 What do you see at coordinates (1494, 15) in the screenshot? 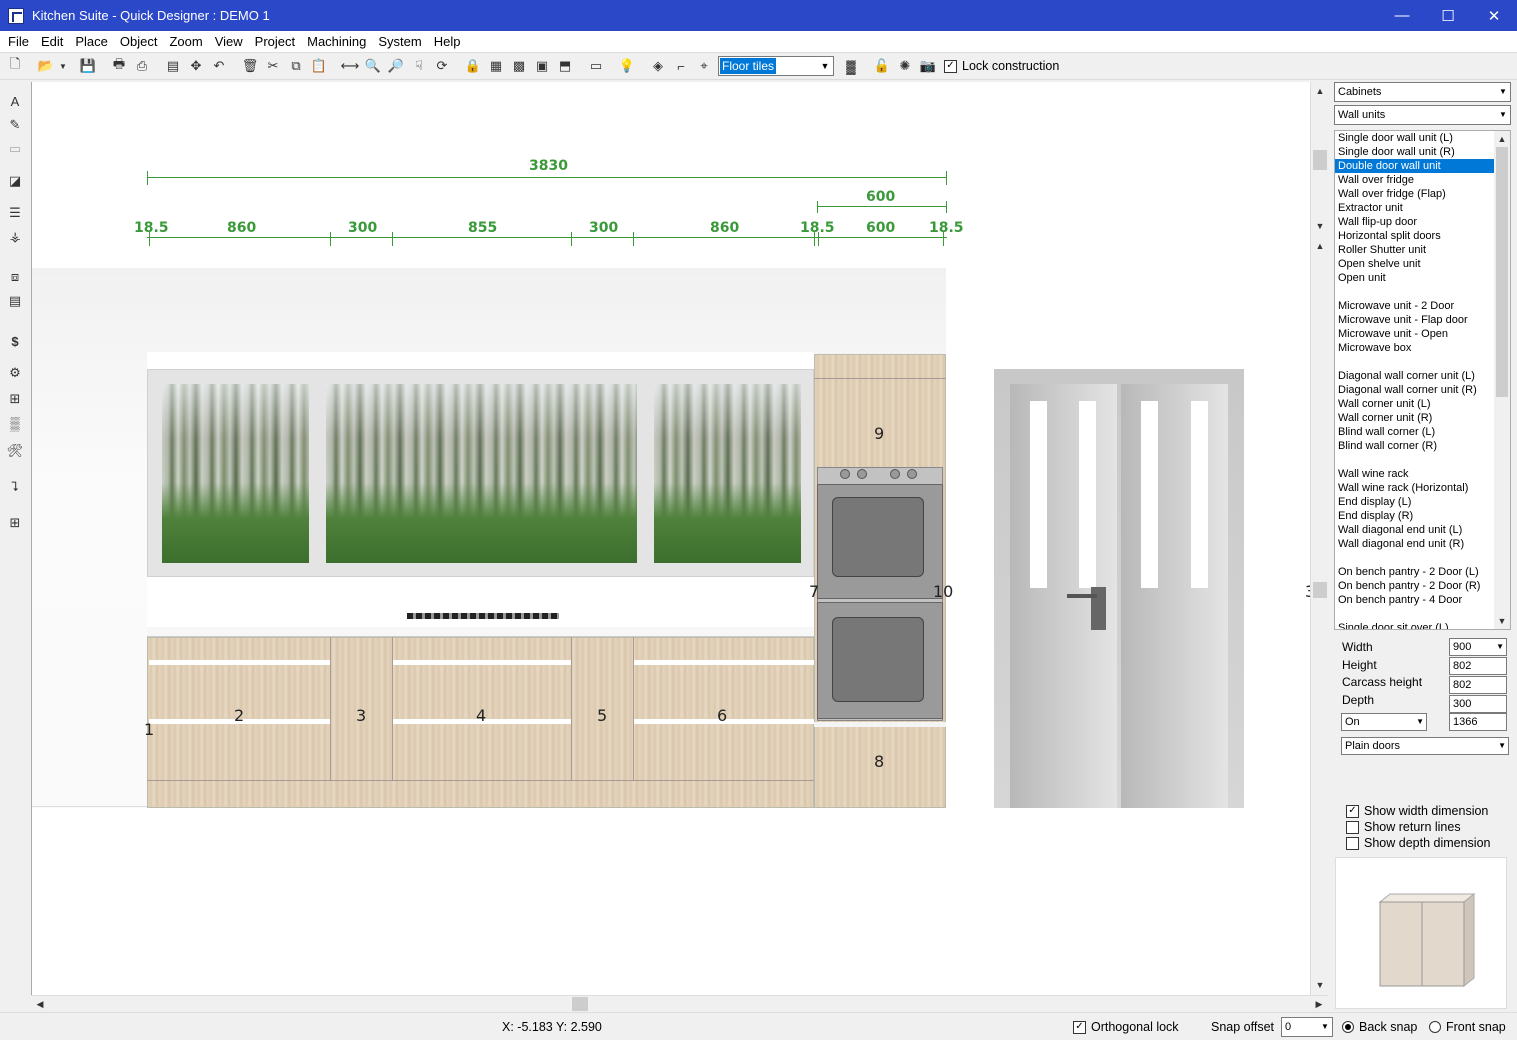
I see `close-button: ✕` at bounding box center [1494, 15].